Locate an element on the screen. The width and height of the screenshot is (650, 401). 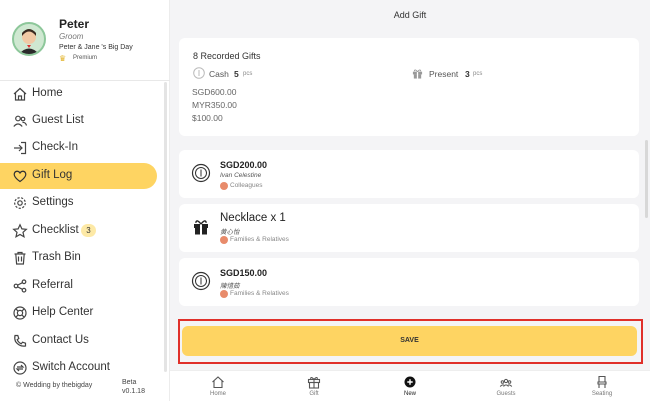
guests-icon is located at coordinates (20, 121).